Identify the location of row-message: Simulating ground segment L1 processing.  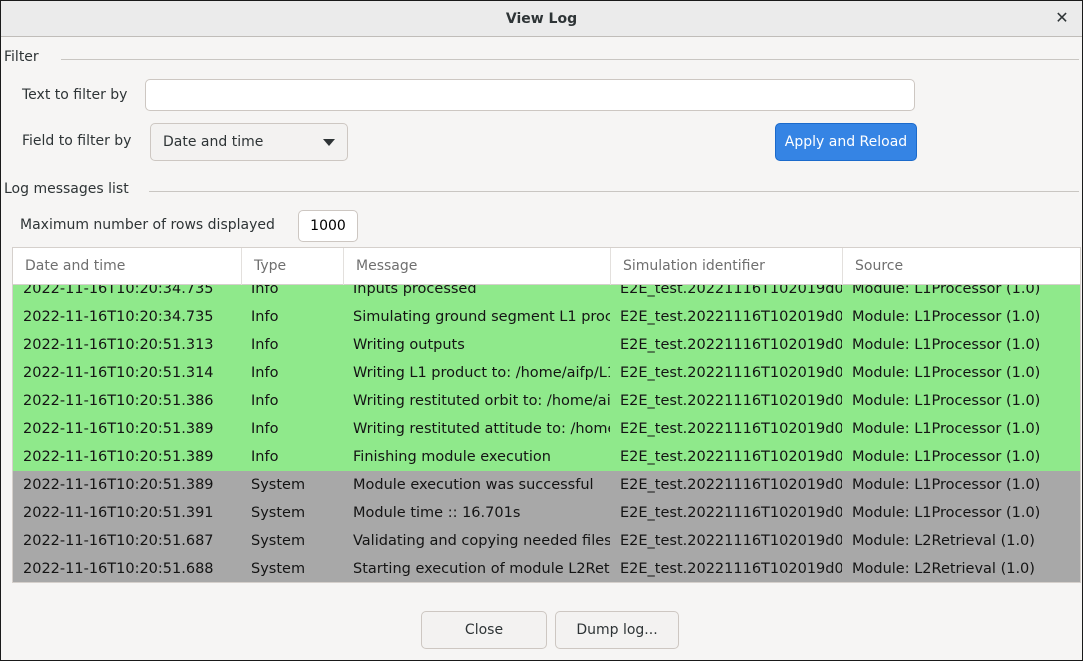
(481, 317).